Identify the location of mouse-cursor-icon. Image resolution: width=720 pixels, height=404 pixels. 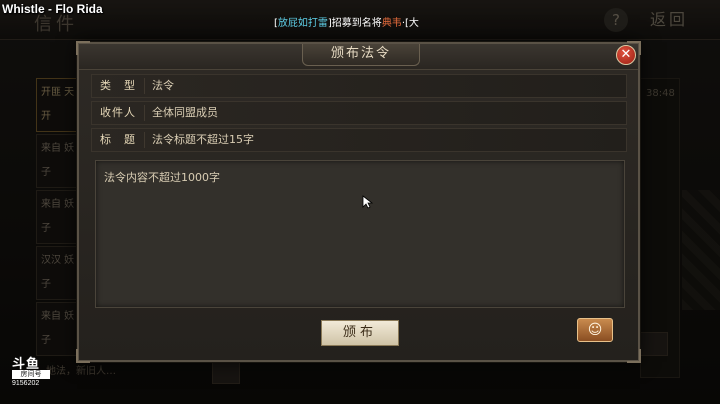
(368, 202).